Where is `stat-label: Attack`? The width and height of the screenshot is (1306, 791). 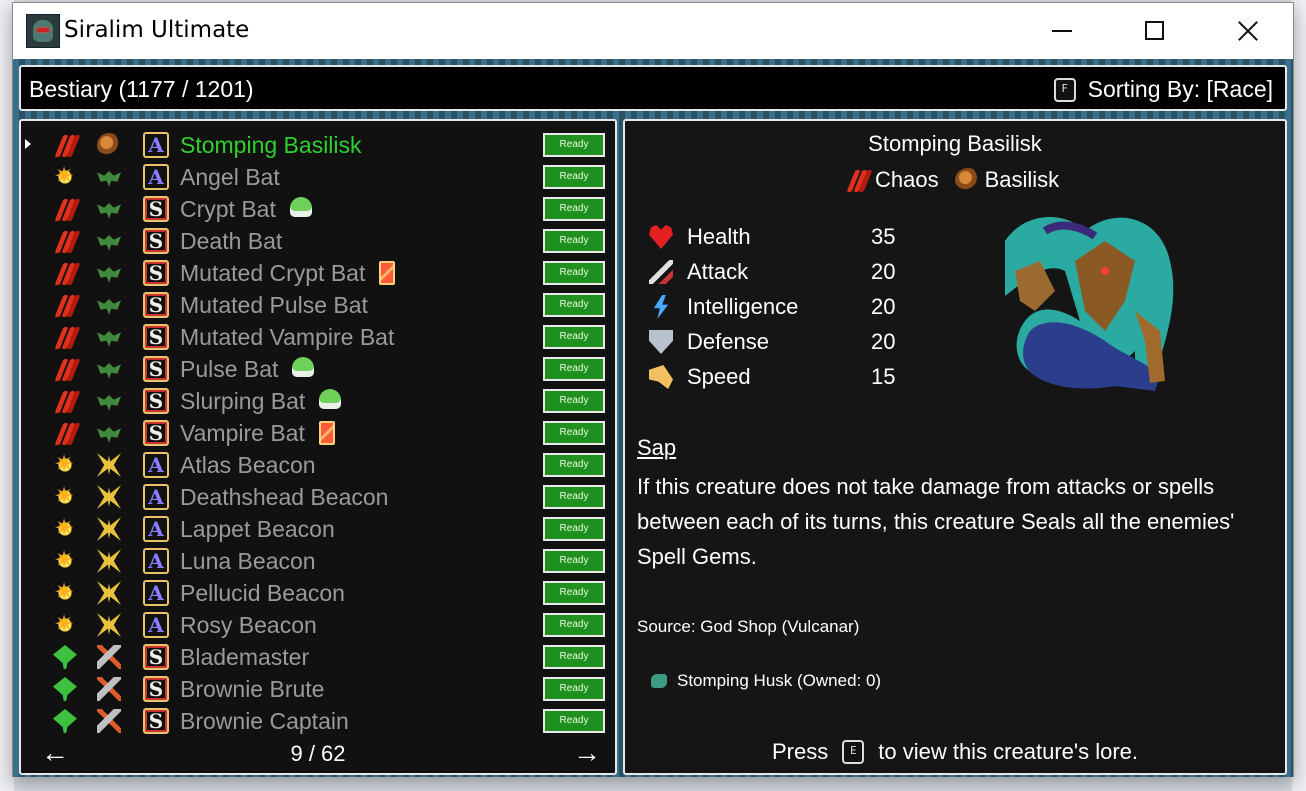 stat-label: Attack is located at coordinates (718, 271).